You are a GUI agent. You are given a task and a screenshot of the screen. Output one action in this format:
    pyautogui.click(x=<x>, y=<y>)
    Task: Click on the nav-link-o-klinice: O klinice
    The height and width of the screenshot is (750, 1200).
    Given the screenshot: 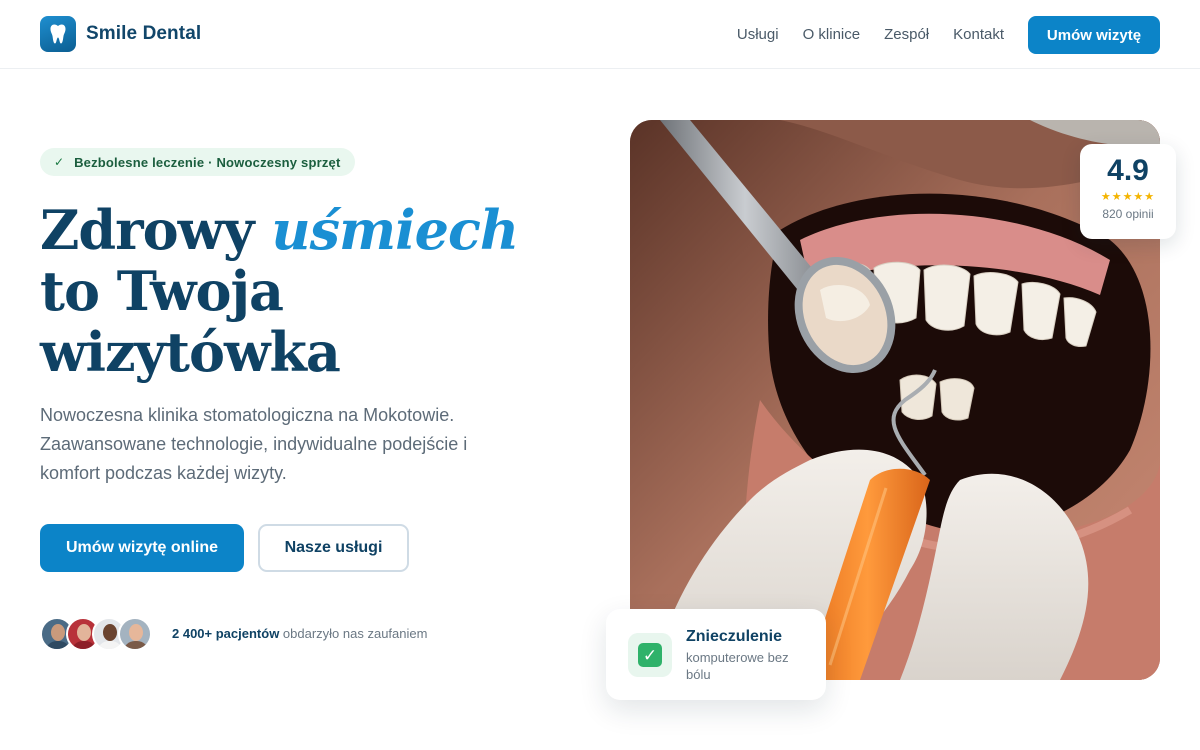 What is the action you would take?
    pyautogui.click(x=832, y=34)
    